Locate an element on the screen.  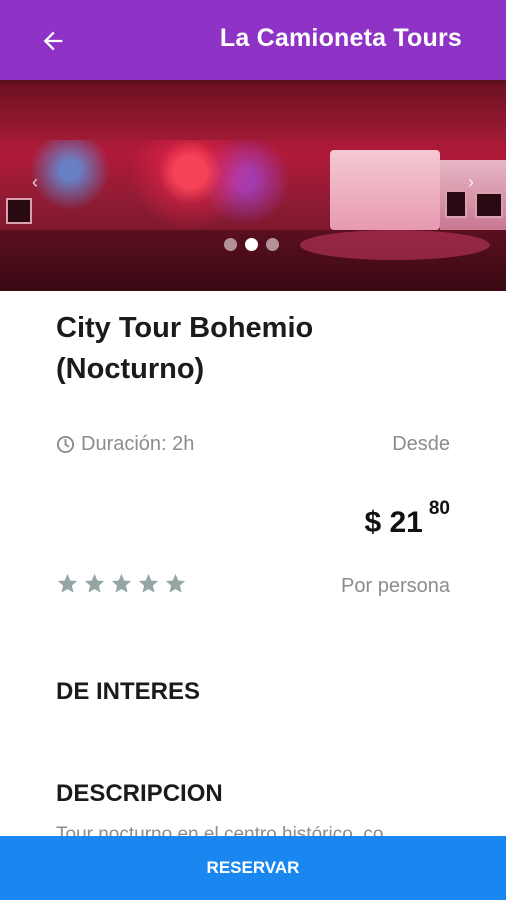
description-section-title: DESCRIPCION is located at coordinates (139, 793).